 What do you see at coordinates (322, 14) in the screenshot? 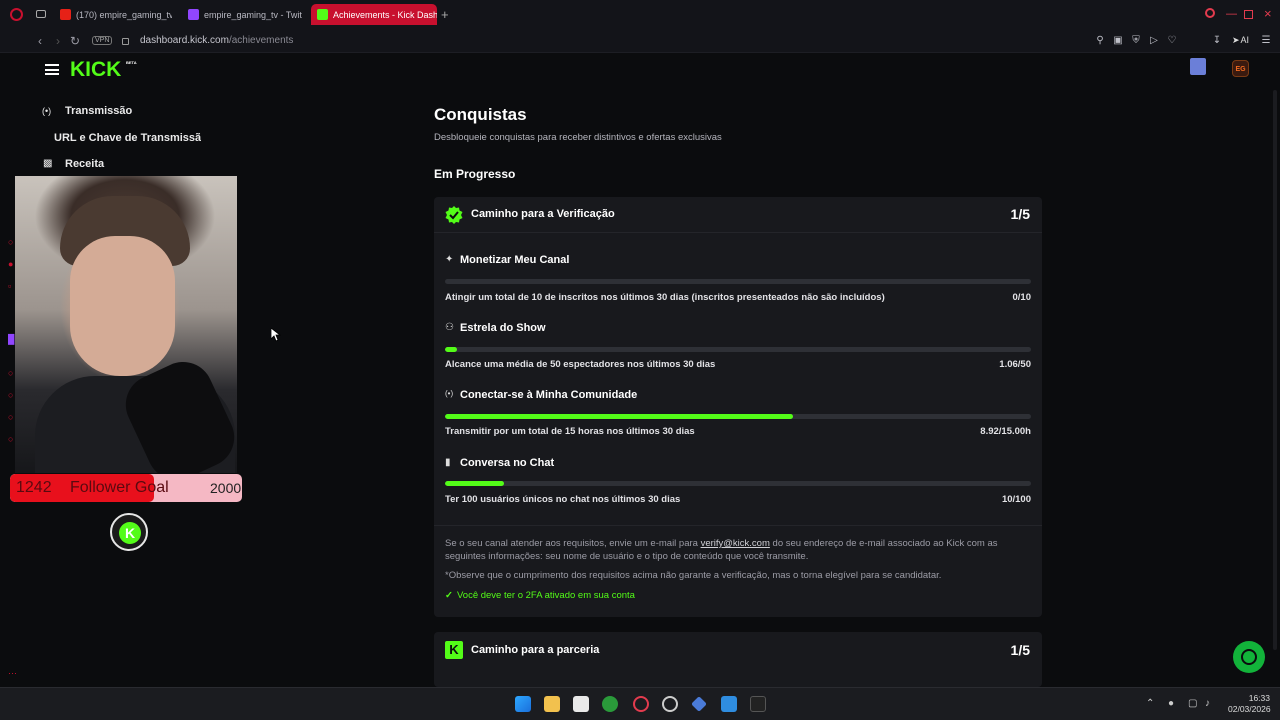
I see `kick-icon` at bounding box center [322, 14].